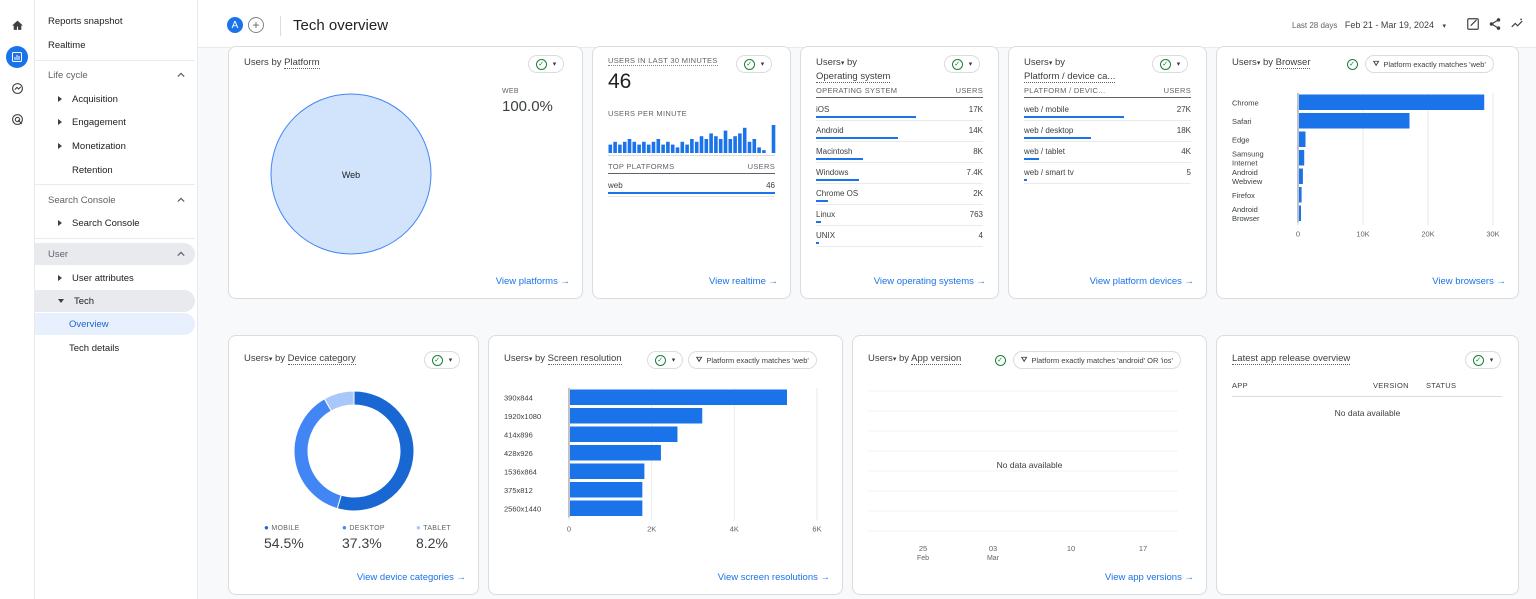 The height and width of the screenshot is (599, 1536). What do you see at coordinates (1293, 63) in the screenshot?
I see `dimension-picker: Browser` at bounding box center [1293, 63].